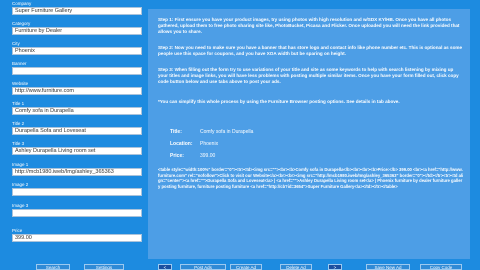 The width and height of the screenshot is (480, 270). Describe the element at coordinates (203, 267) in the screenshot. I see `post-ads-button: Post Ads` at that location.